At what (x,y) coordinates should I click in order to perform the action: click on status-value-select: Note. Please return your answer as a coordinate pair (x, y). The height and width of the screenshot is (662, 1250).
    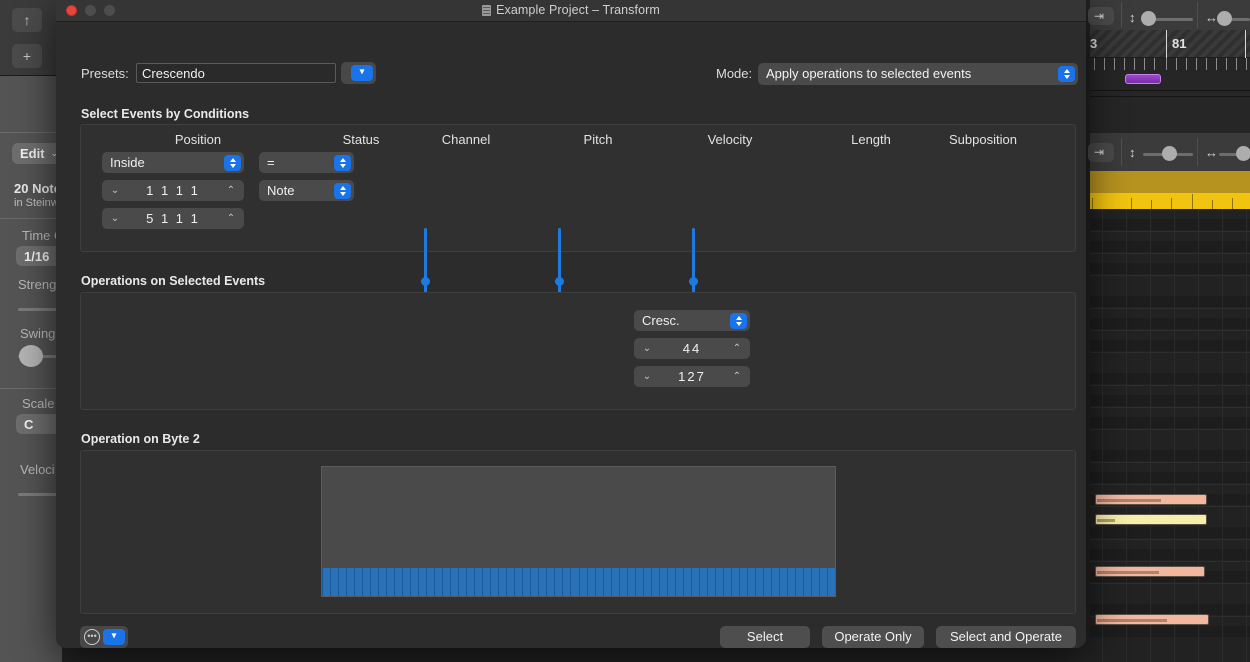
    Looking at the image, I should click on (306, 190).